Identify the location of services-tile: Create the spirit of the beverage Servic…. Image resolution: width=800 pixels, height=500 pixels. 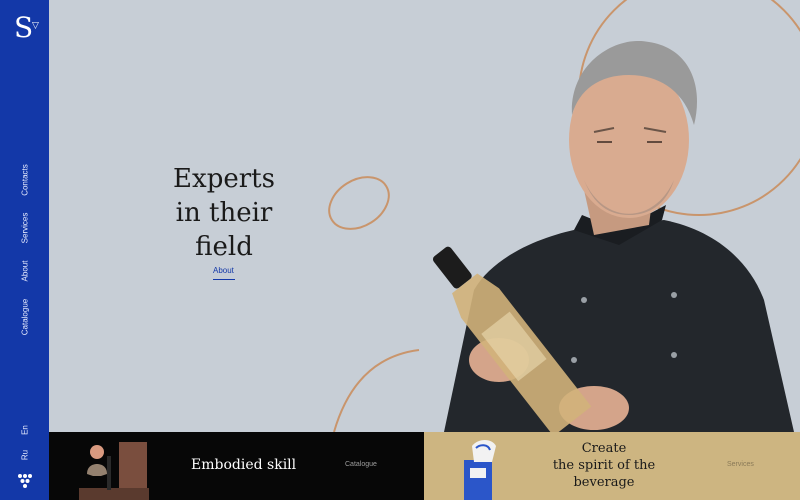
(612, 466).